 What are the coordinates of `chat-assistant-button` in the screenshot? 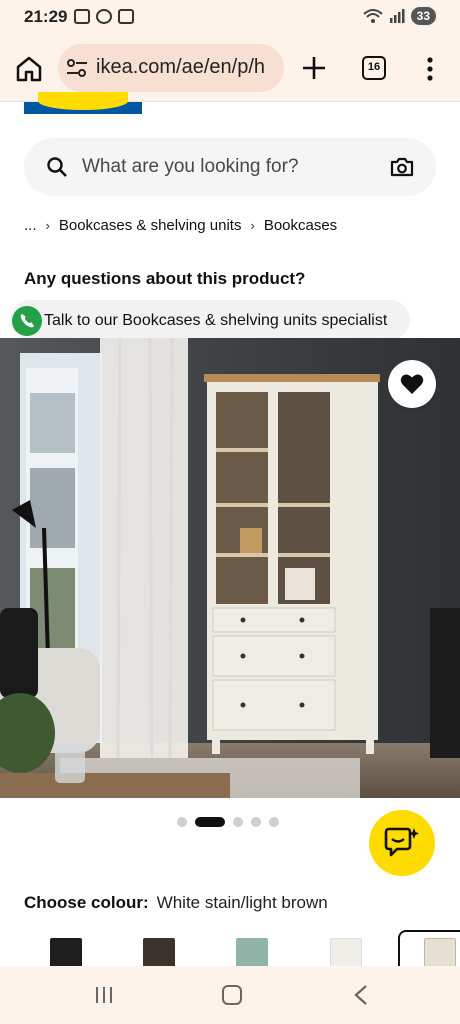 It's located at (402, 843).